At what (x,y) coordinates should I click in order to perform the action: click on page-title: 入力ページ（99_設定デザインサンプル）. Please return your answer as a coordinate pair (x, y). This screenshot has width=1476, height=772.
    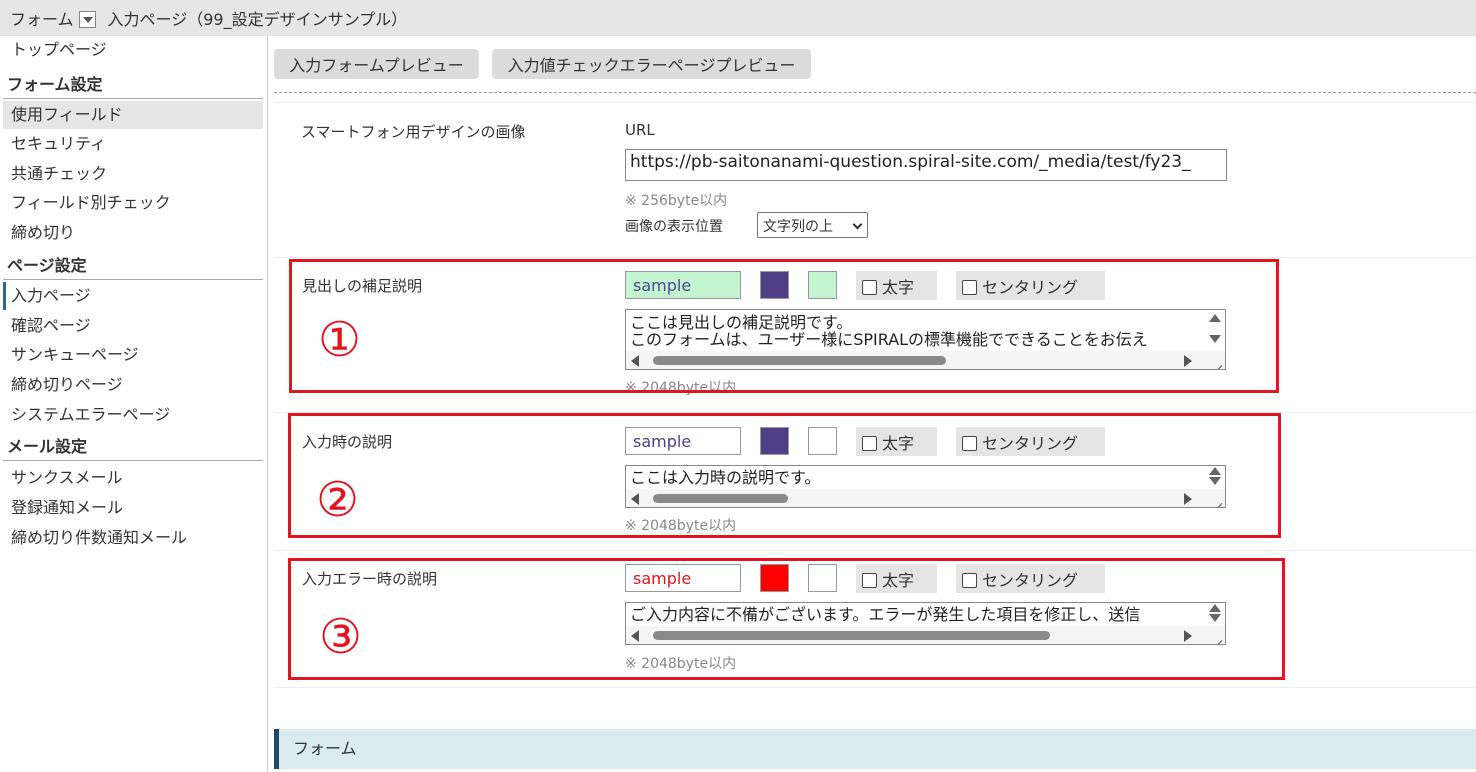
    Looking at the image, I should click on (257, 19).